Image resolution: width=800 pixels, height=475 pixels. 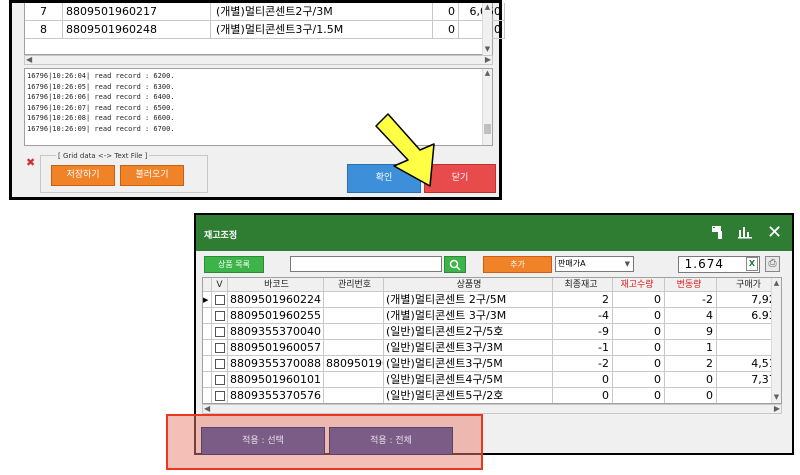 I want to click on save-button: 저장하기, so click(x=83, y=175).